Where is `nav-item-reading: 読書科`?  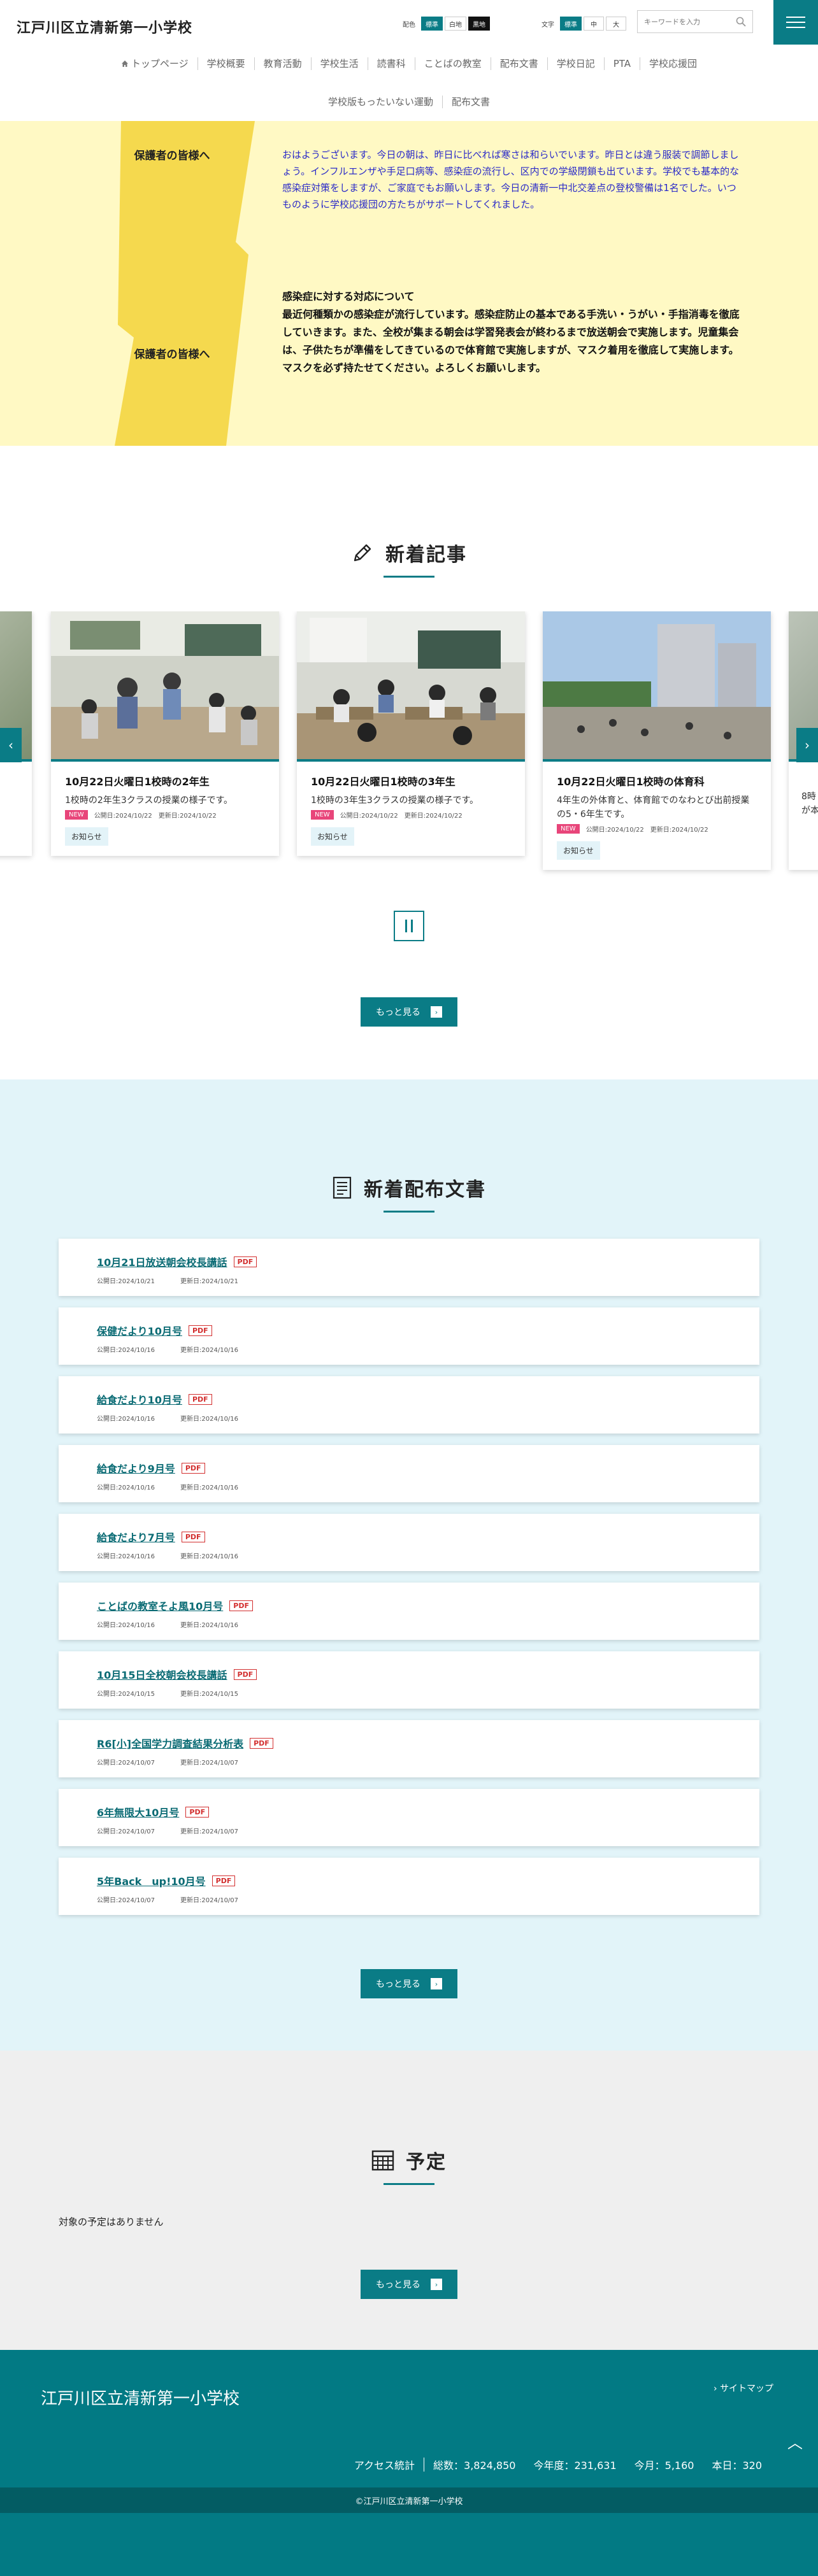
nav-item-reading: 読書科 is located at coordinates (391, 64).